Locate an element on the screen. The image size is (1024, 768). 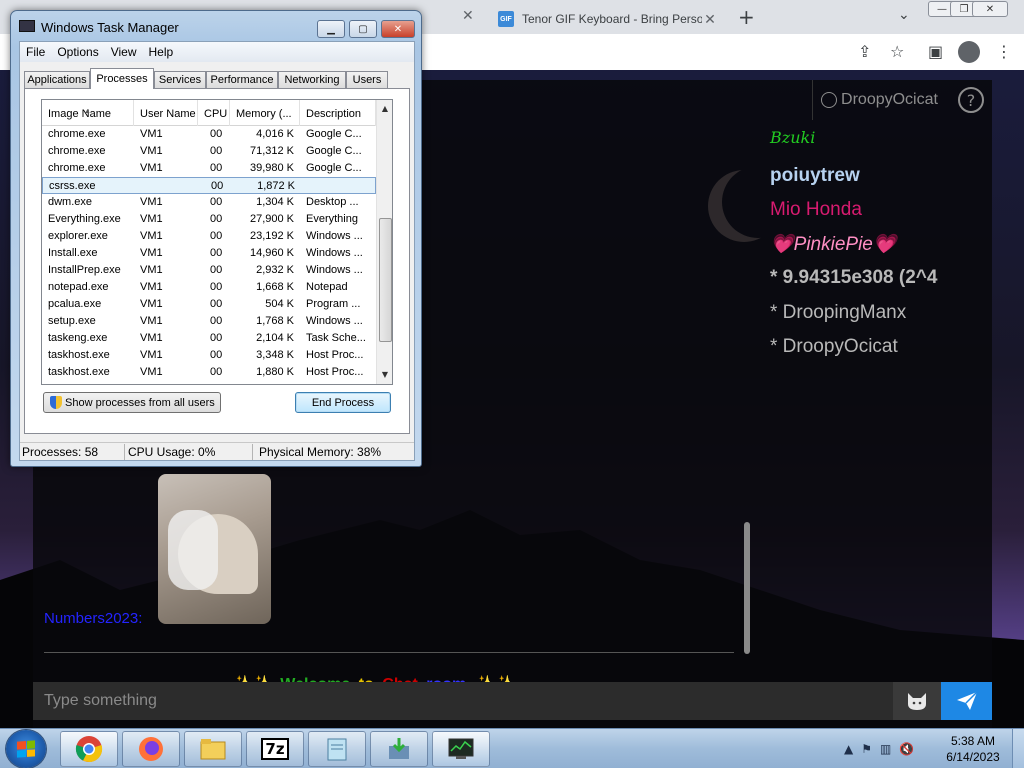
online-user: * DroopingManx is located at coordinates (838, 313).